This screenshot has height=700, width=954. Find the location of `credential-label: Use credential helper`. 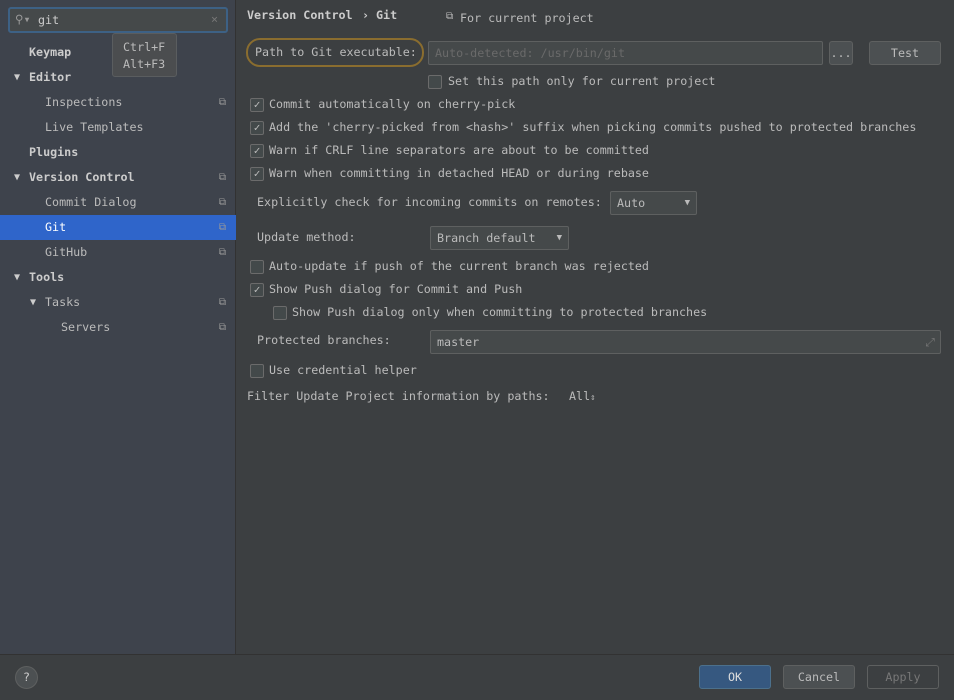

credential-label: Use credential helper is located at coordinates (343, 370).